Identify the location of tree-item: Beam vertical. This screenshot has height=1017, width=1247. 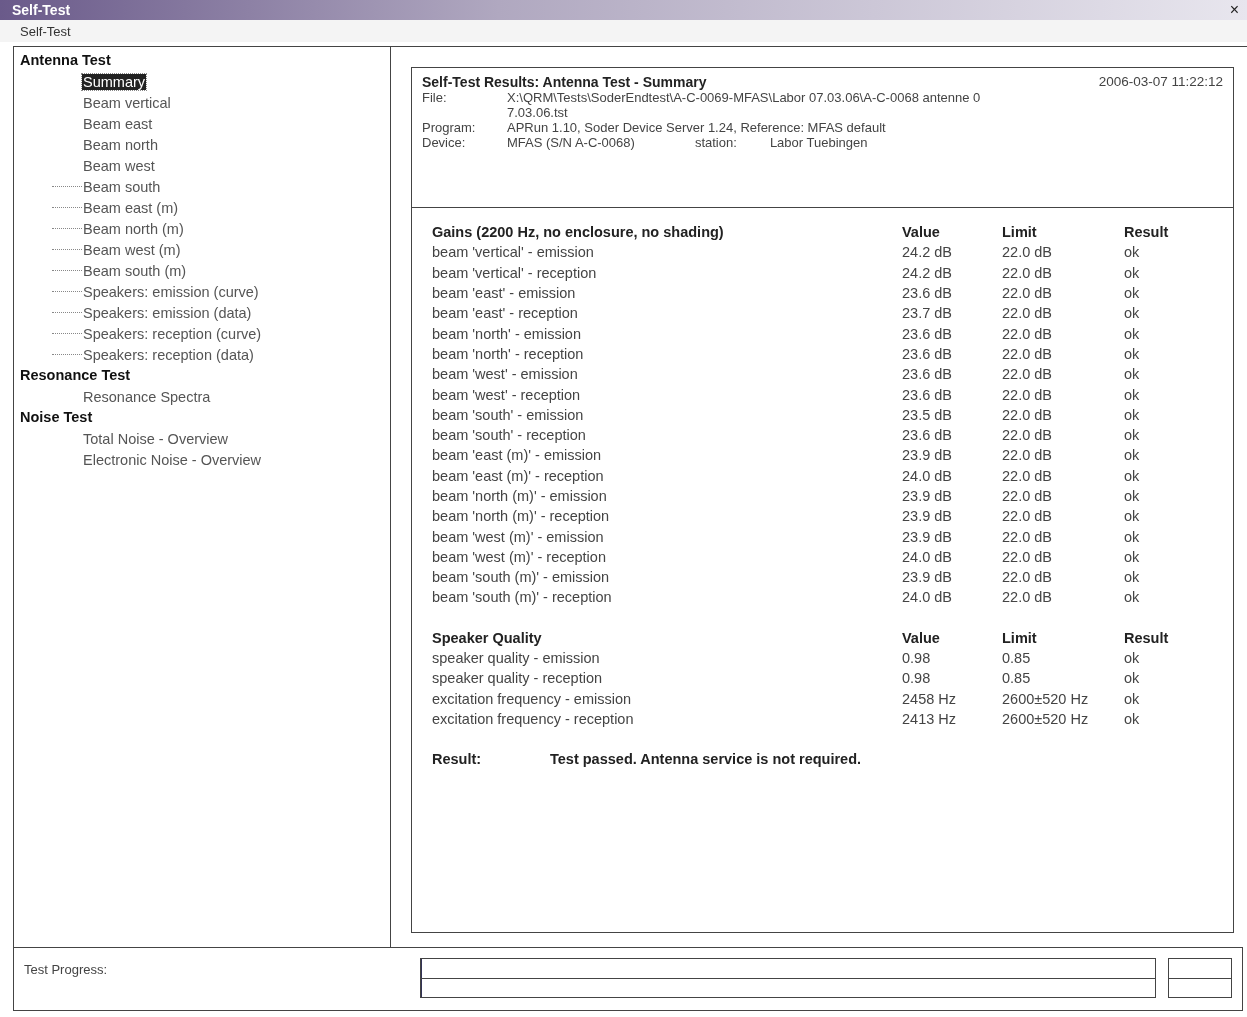
(127, 102).